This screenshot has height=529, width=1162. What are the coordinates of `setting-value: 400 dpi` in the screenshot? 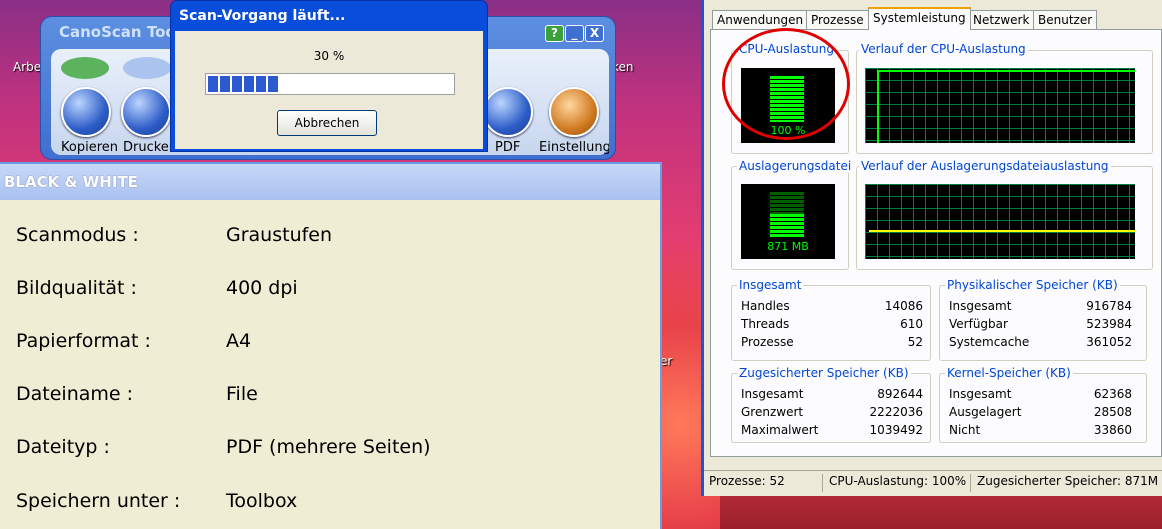 It's located at (262, 288).